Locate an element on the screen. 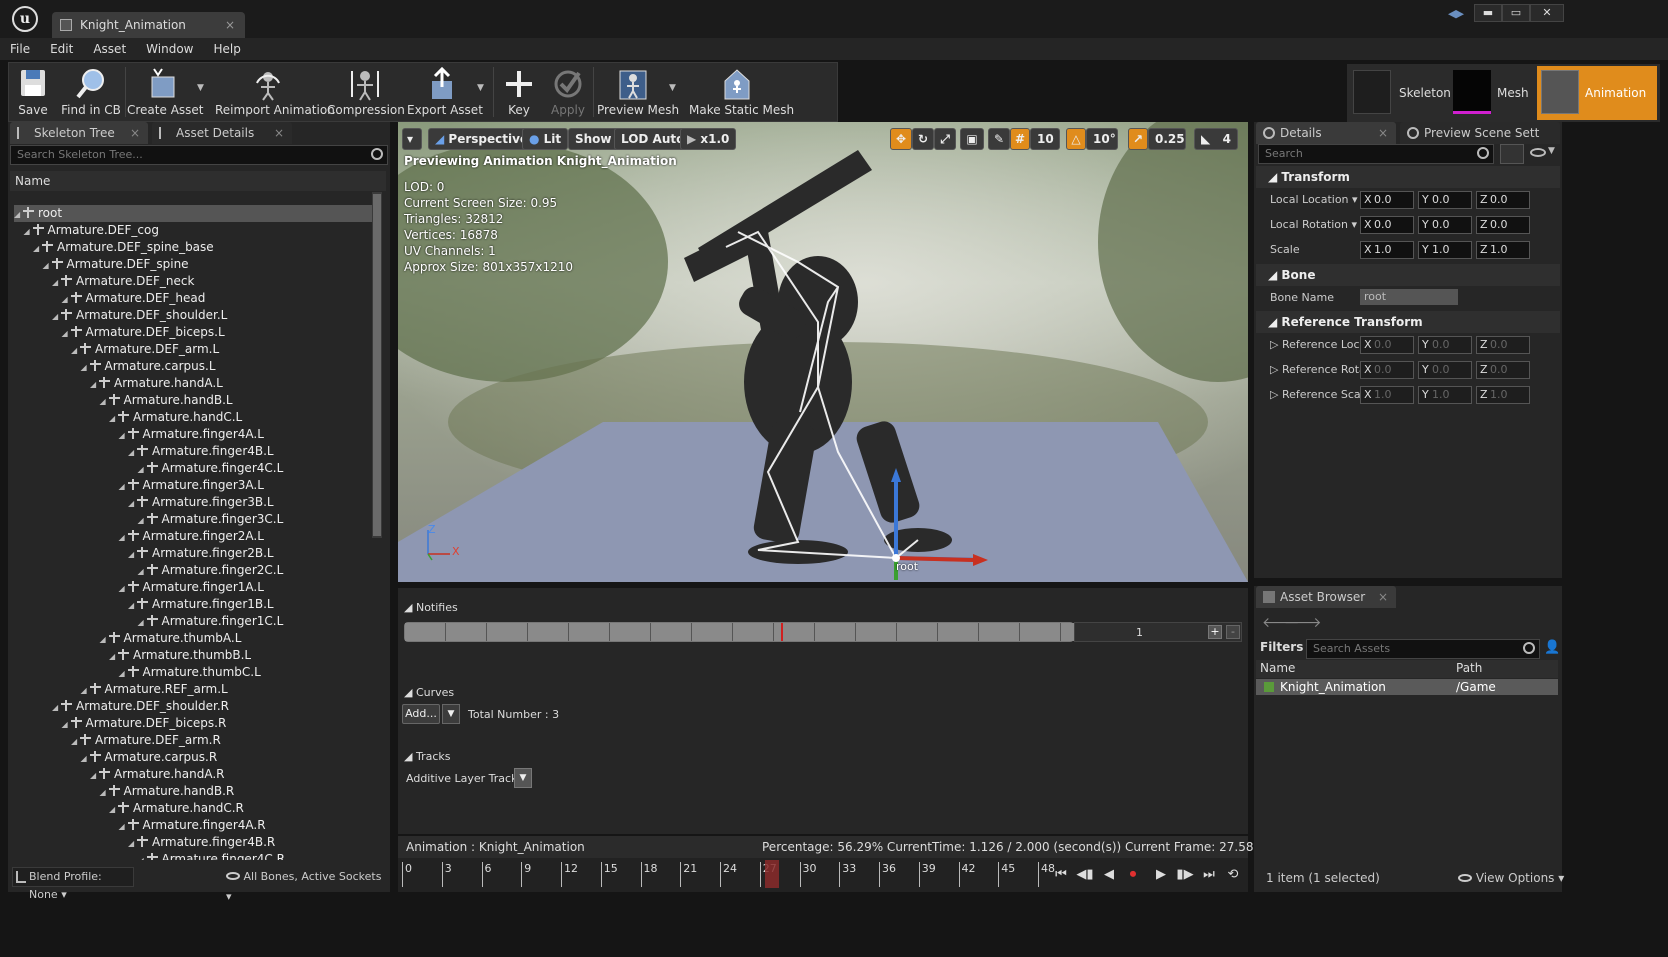 The image size is (1668, 957). bone-row: ◢ Armature.DEF_arm.R is located at coordinates (146, 740).